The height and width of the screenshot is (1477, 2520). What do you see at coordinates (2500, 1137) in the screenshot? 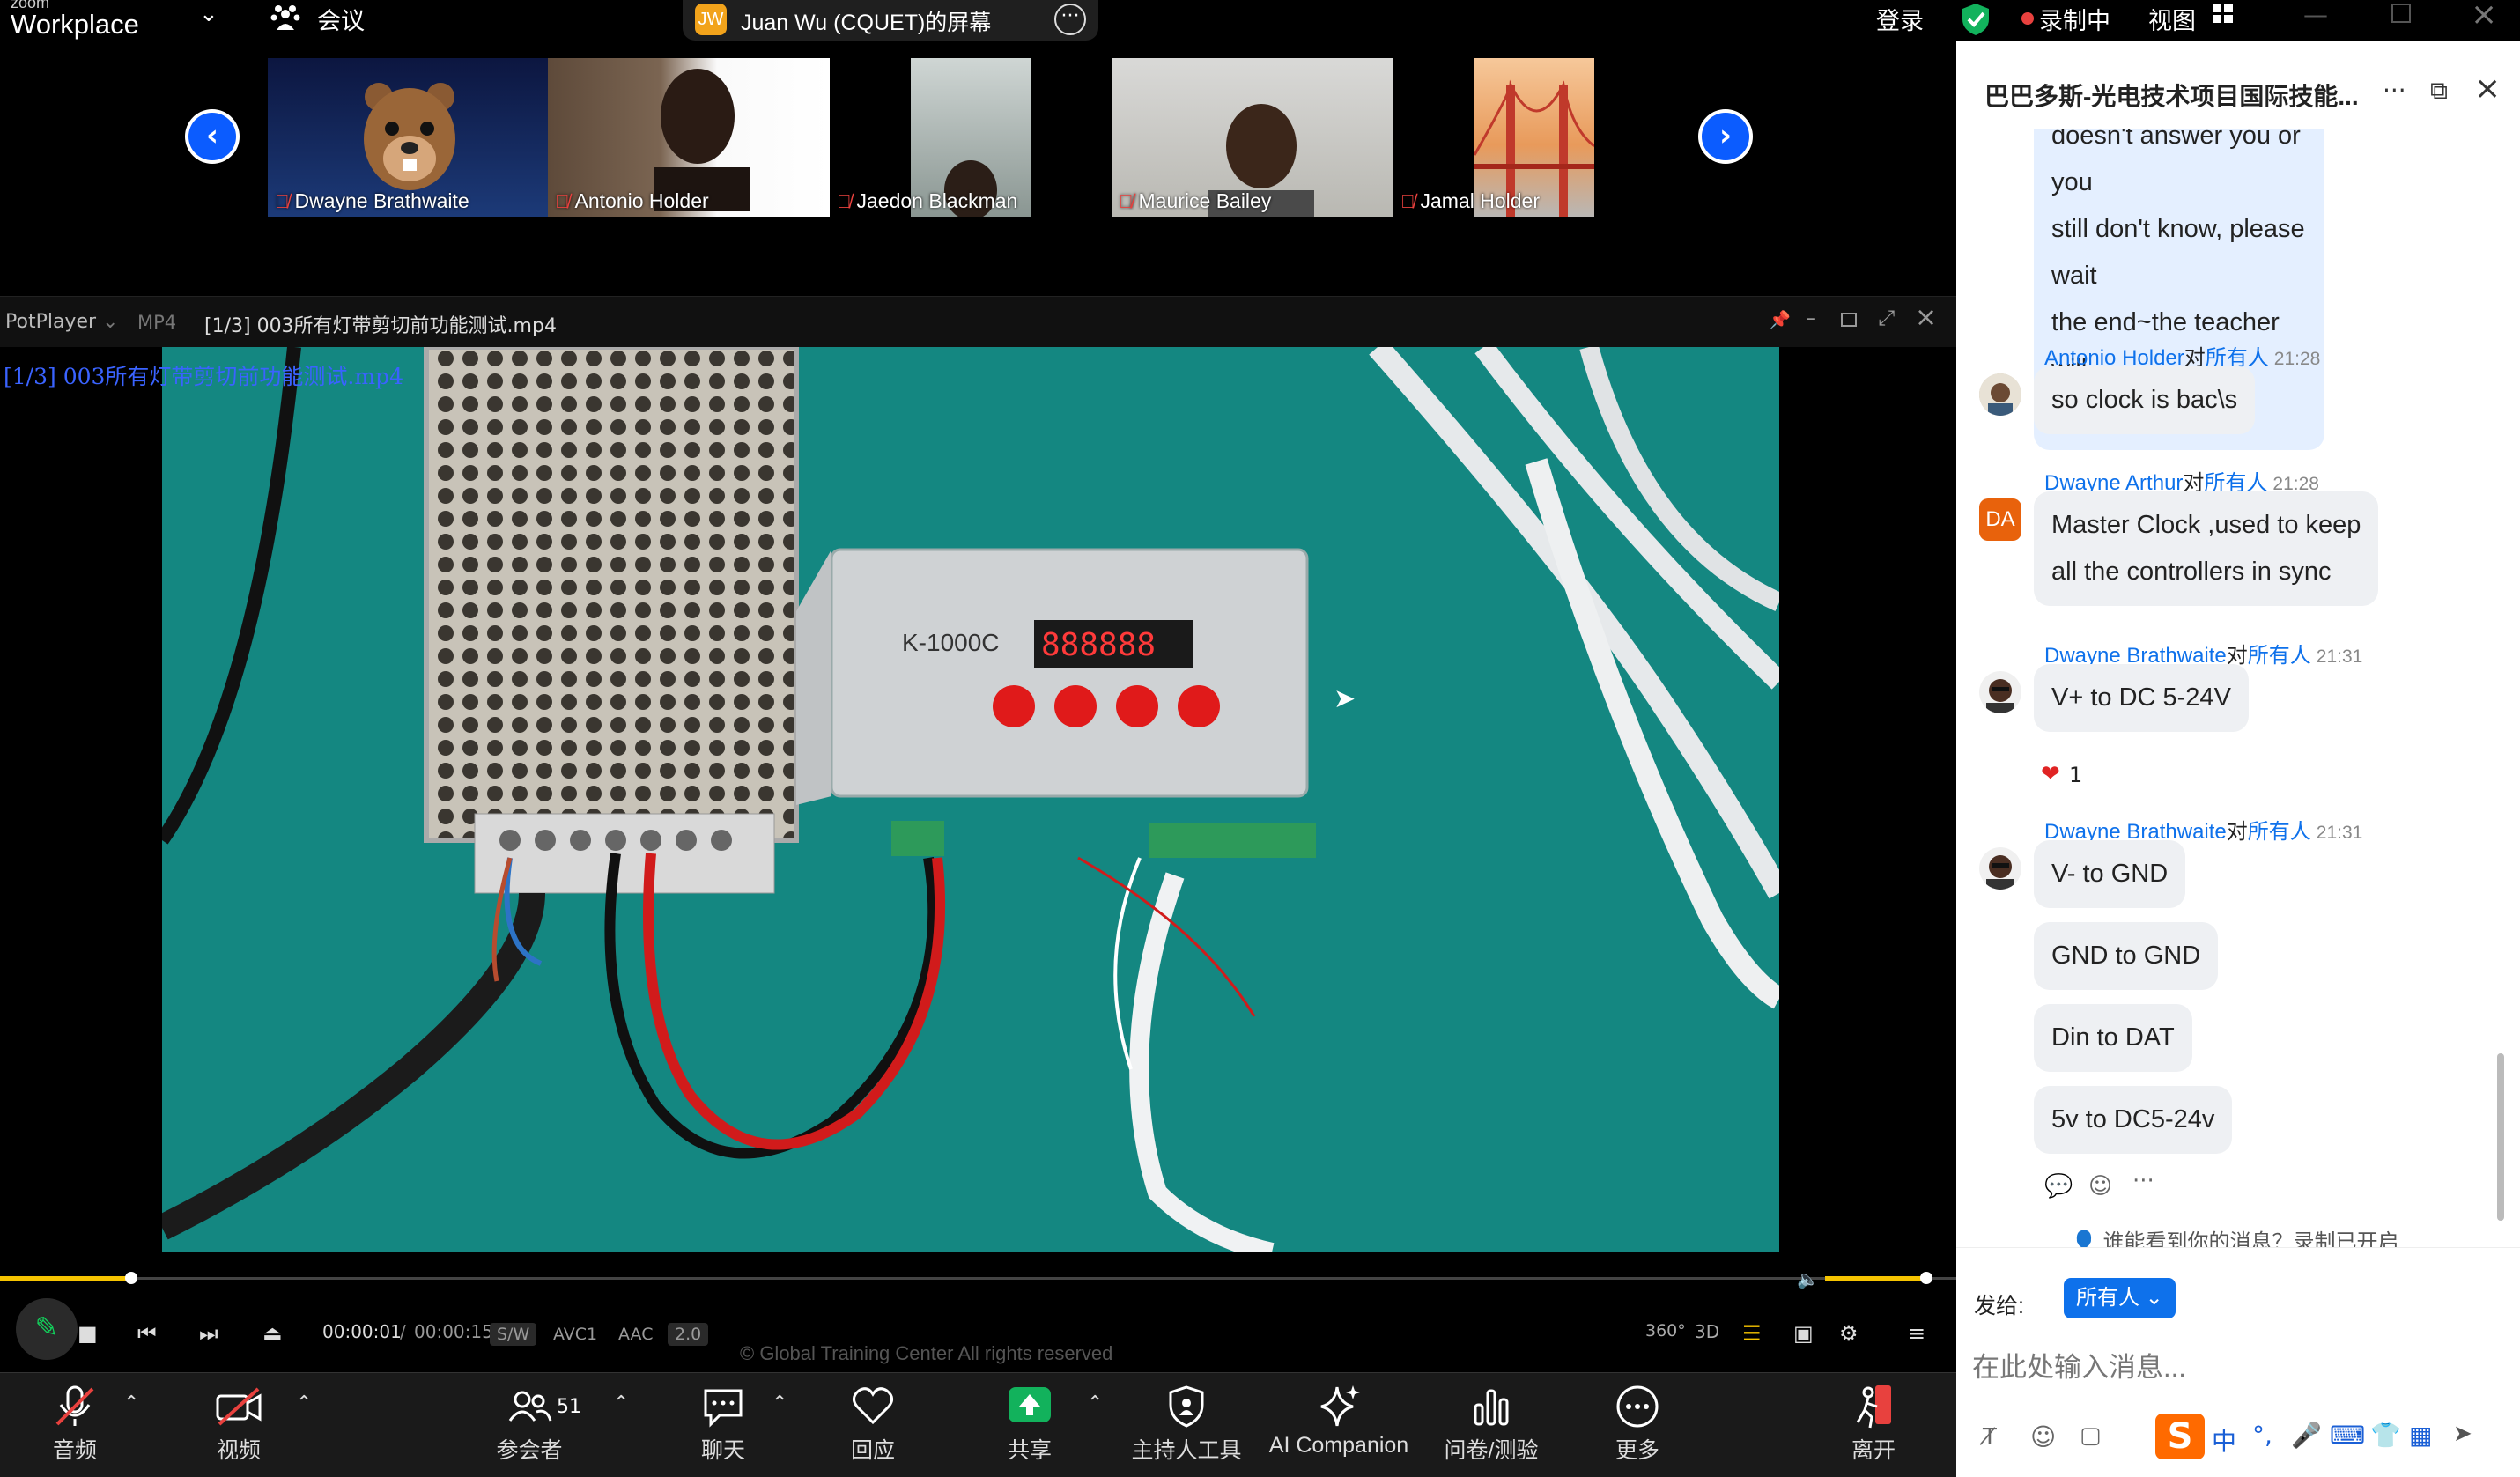
I see `chat-scrollbar` at bounding box center [2500, 1137].